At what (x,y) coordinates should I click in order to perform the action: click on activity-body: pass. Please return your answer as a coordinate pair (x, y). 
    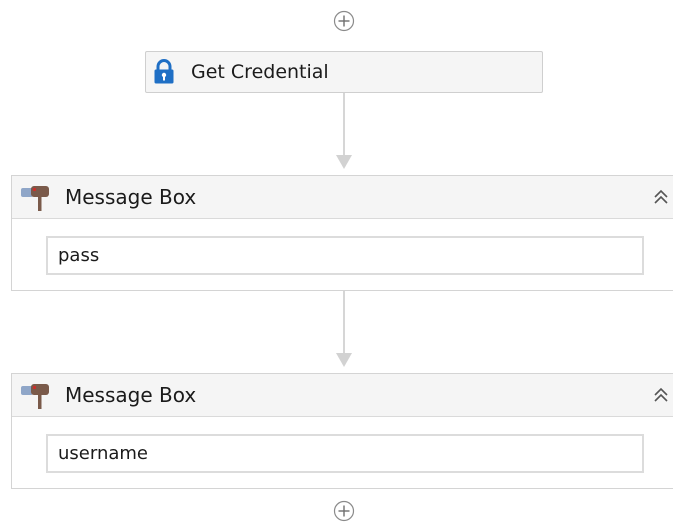
    Looking at the image, I should click on (342, 254).